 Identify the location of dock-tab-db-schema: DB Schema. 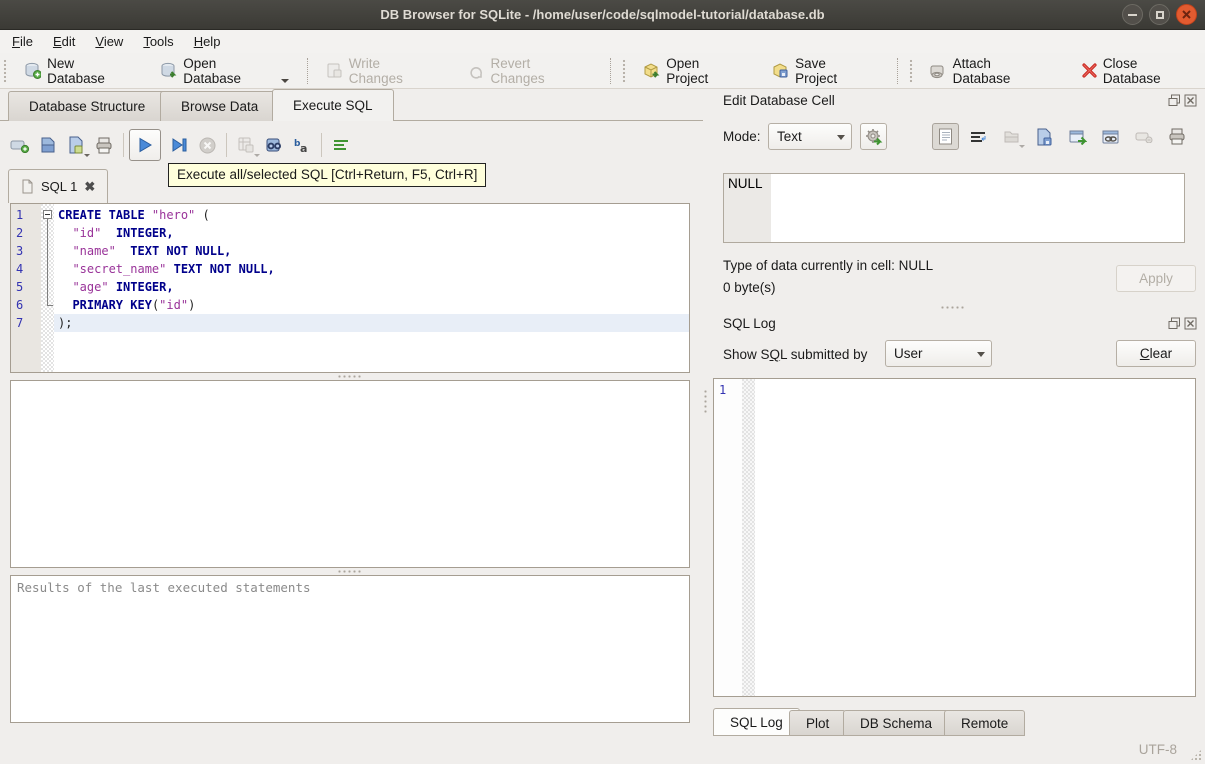
(896, 723).